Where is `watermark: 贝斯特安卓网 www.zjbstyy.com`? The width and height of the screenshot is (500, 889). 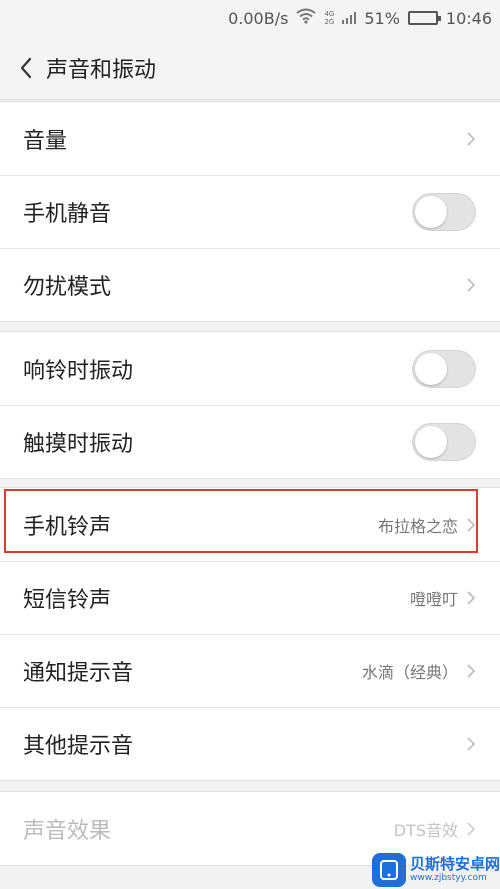 watermark: 贝斯特安卓网 www.zjbstyy.com is located at coordinates (436, 869).